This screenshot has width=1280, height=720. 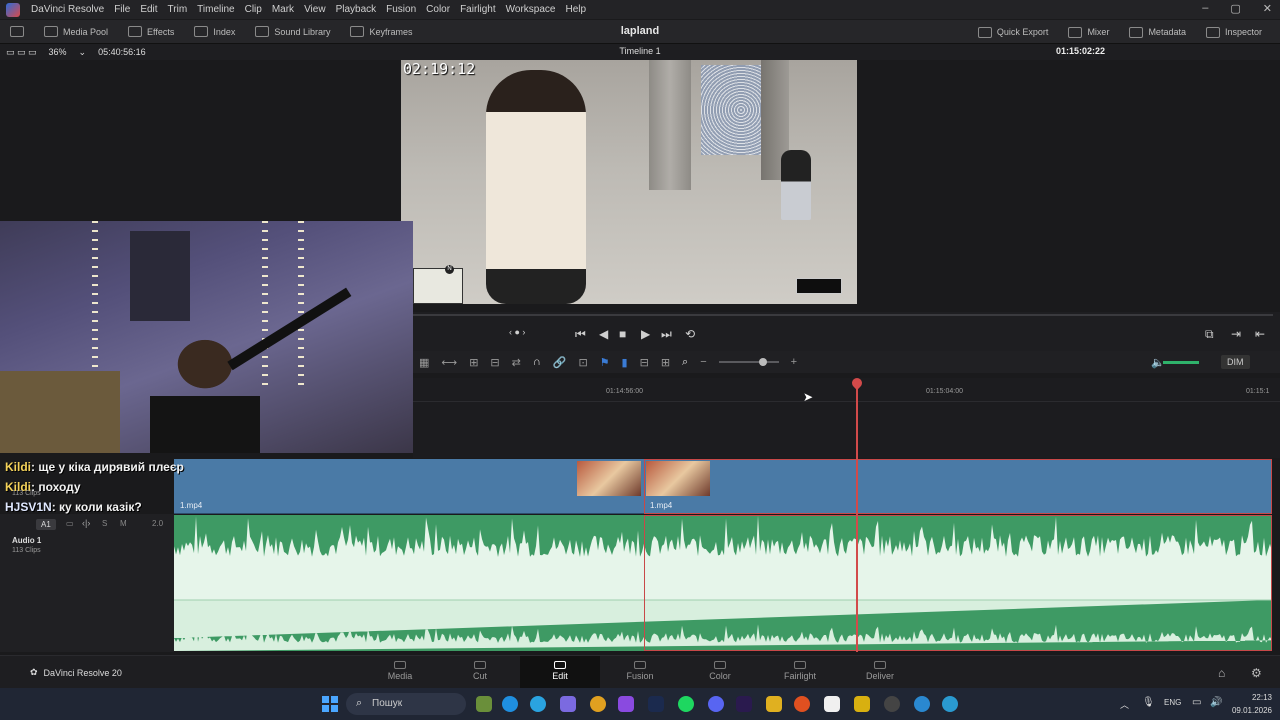 What do you see at coordinates (1234, 32) in the screenshot?
I see `inspector-button: Inspector` at bounding box center [1234, 32].